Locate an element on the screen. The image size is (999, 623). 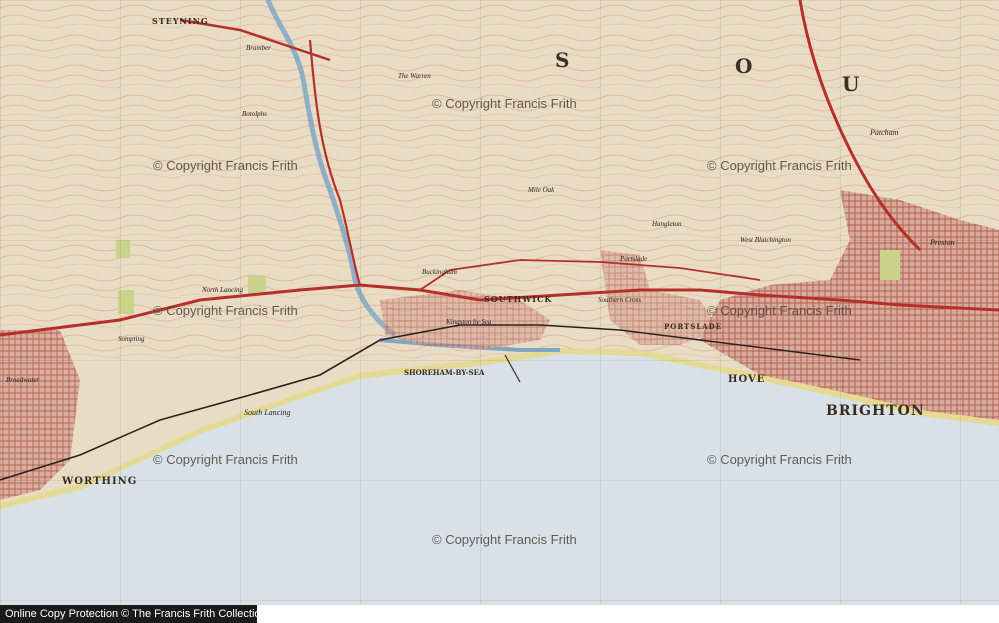
town-preston: Preston is located at coordinates (942, 242).